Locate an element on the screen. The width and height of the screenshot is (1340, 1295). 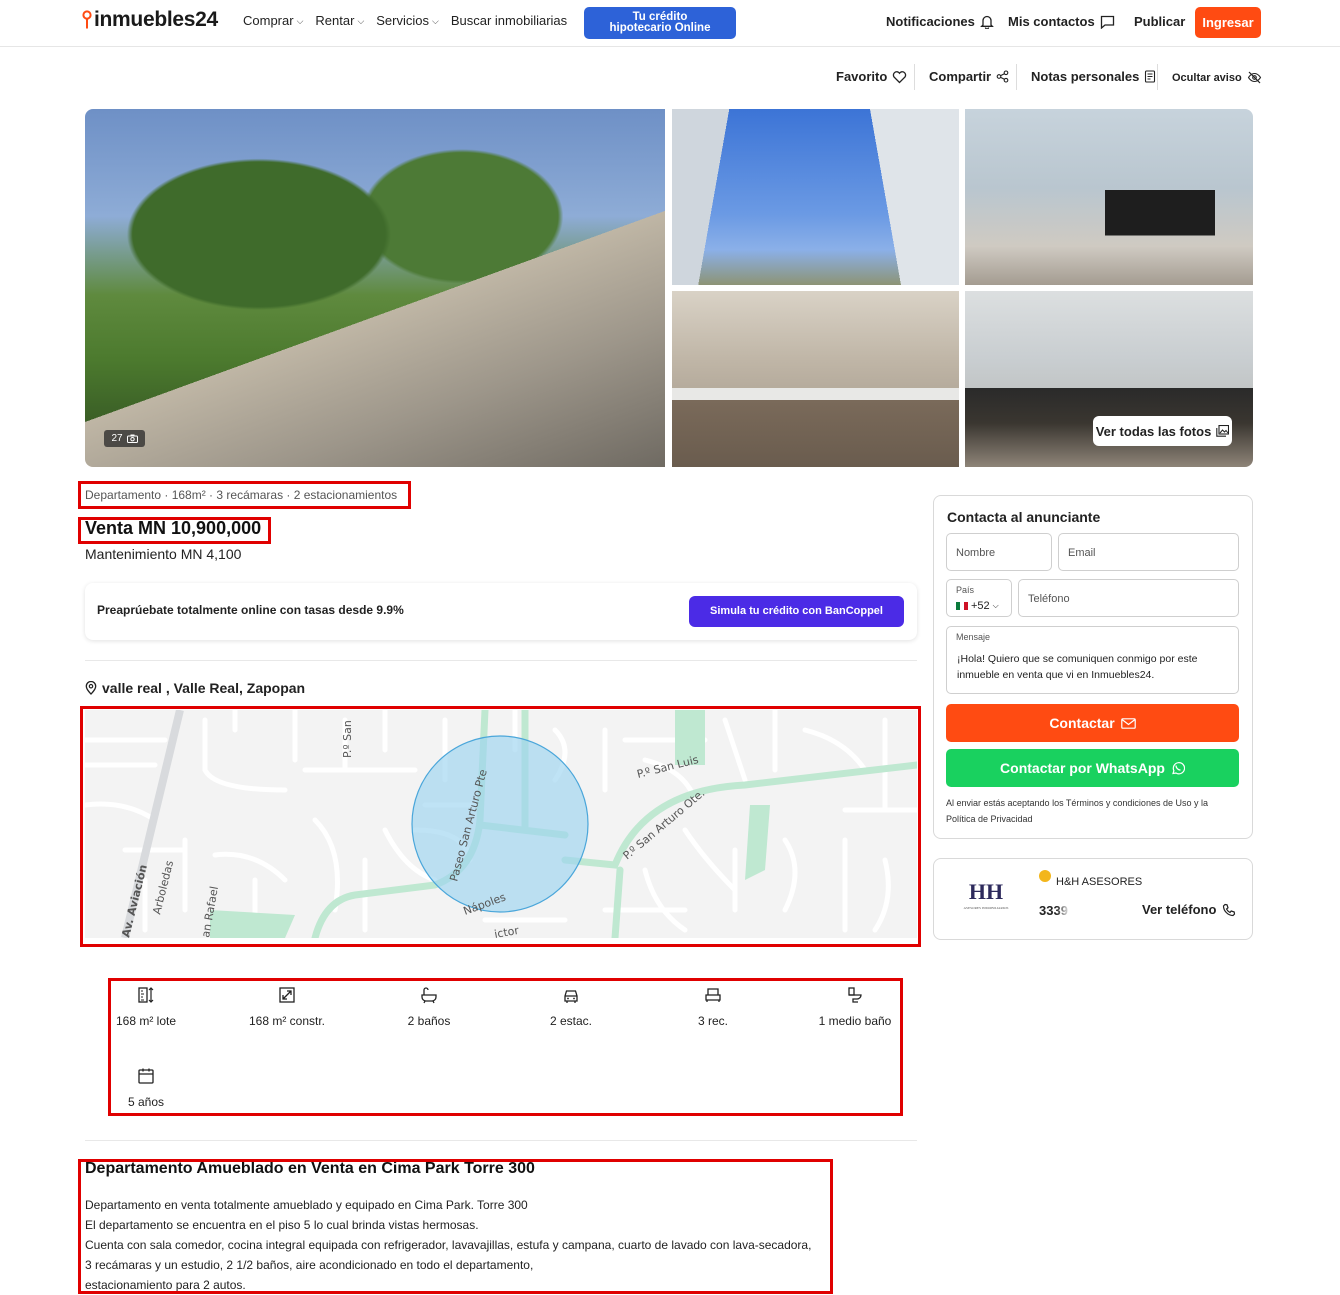
location-pin-icon is located at coordinates (91, 688).